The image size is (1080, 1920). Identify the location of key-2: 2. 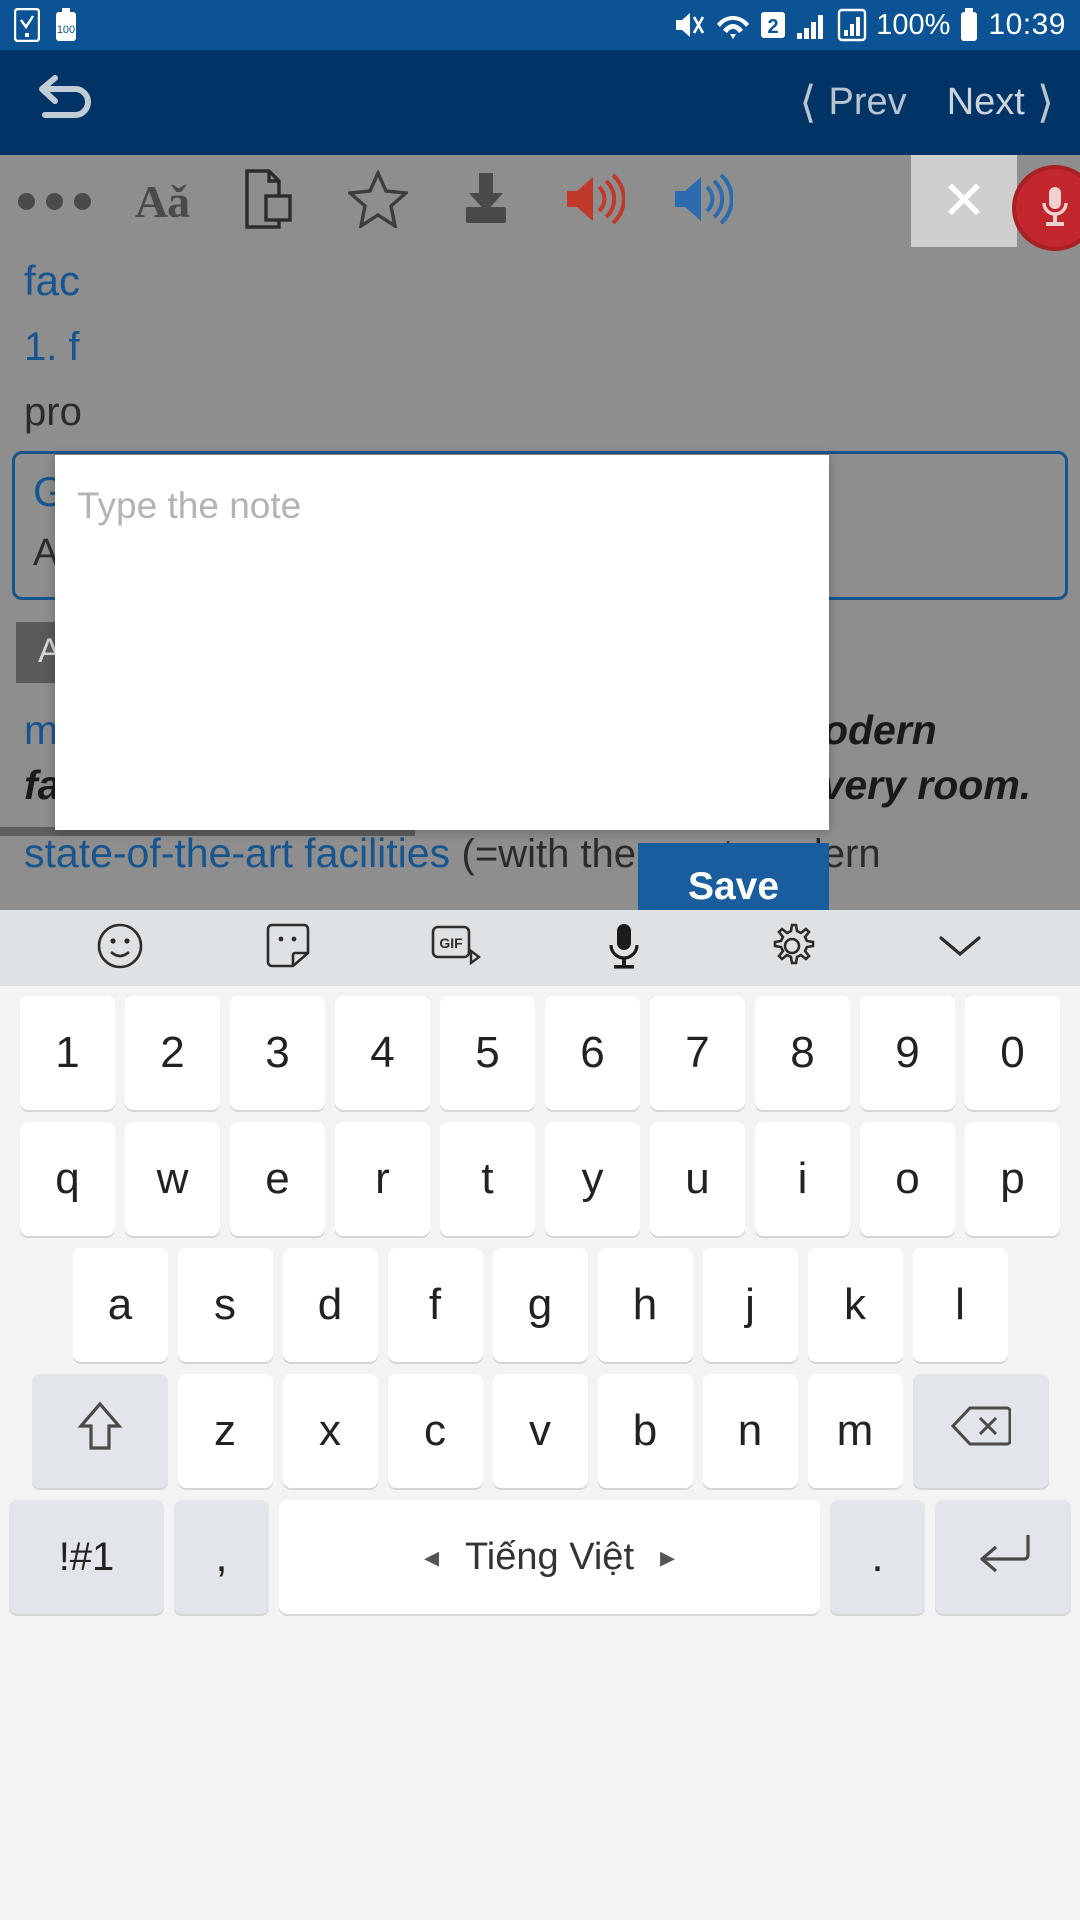
(172, 1053).